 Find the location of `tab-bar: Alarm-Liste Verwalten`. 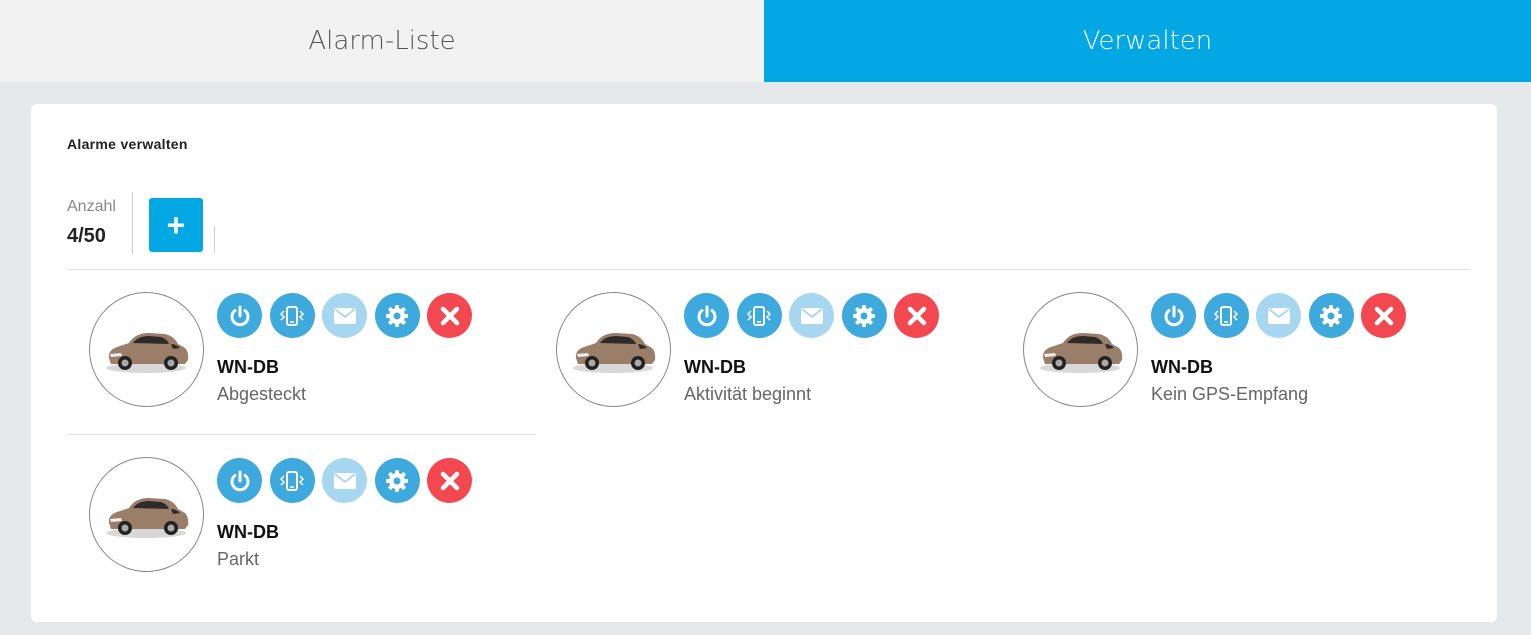

tab-bar: Alarm-Liste Verwalten is located at coordinates (765, 41).